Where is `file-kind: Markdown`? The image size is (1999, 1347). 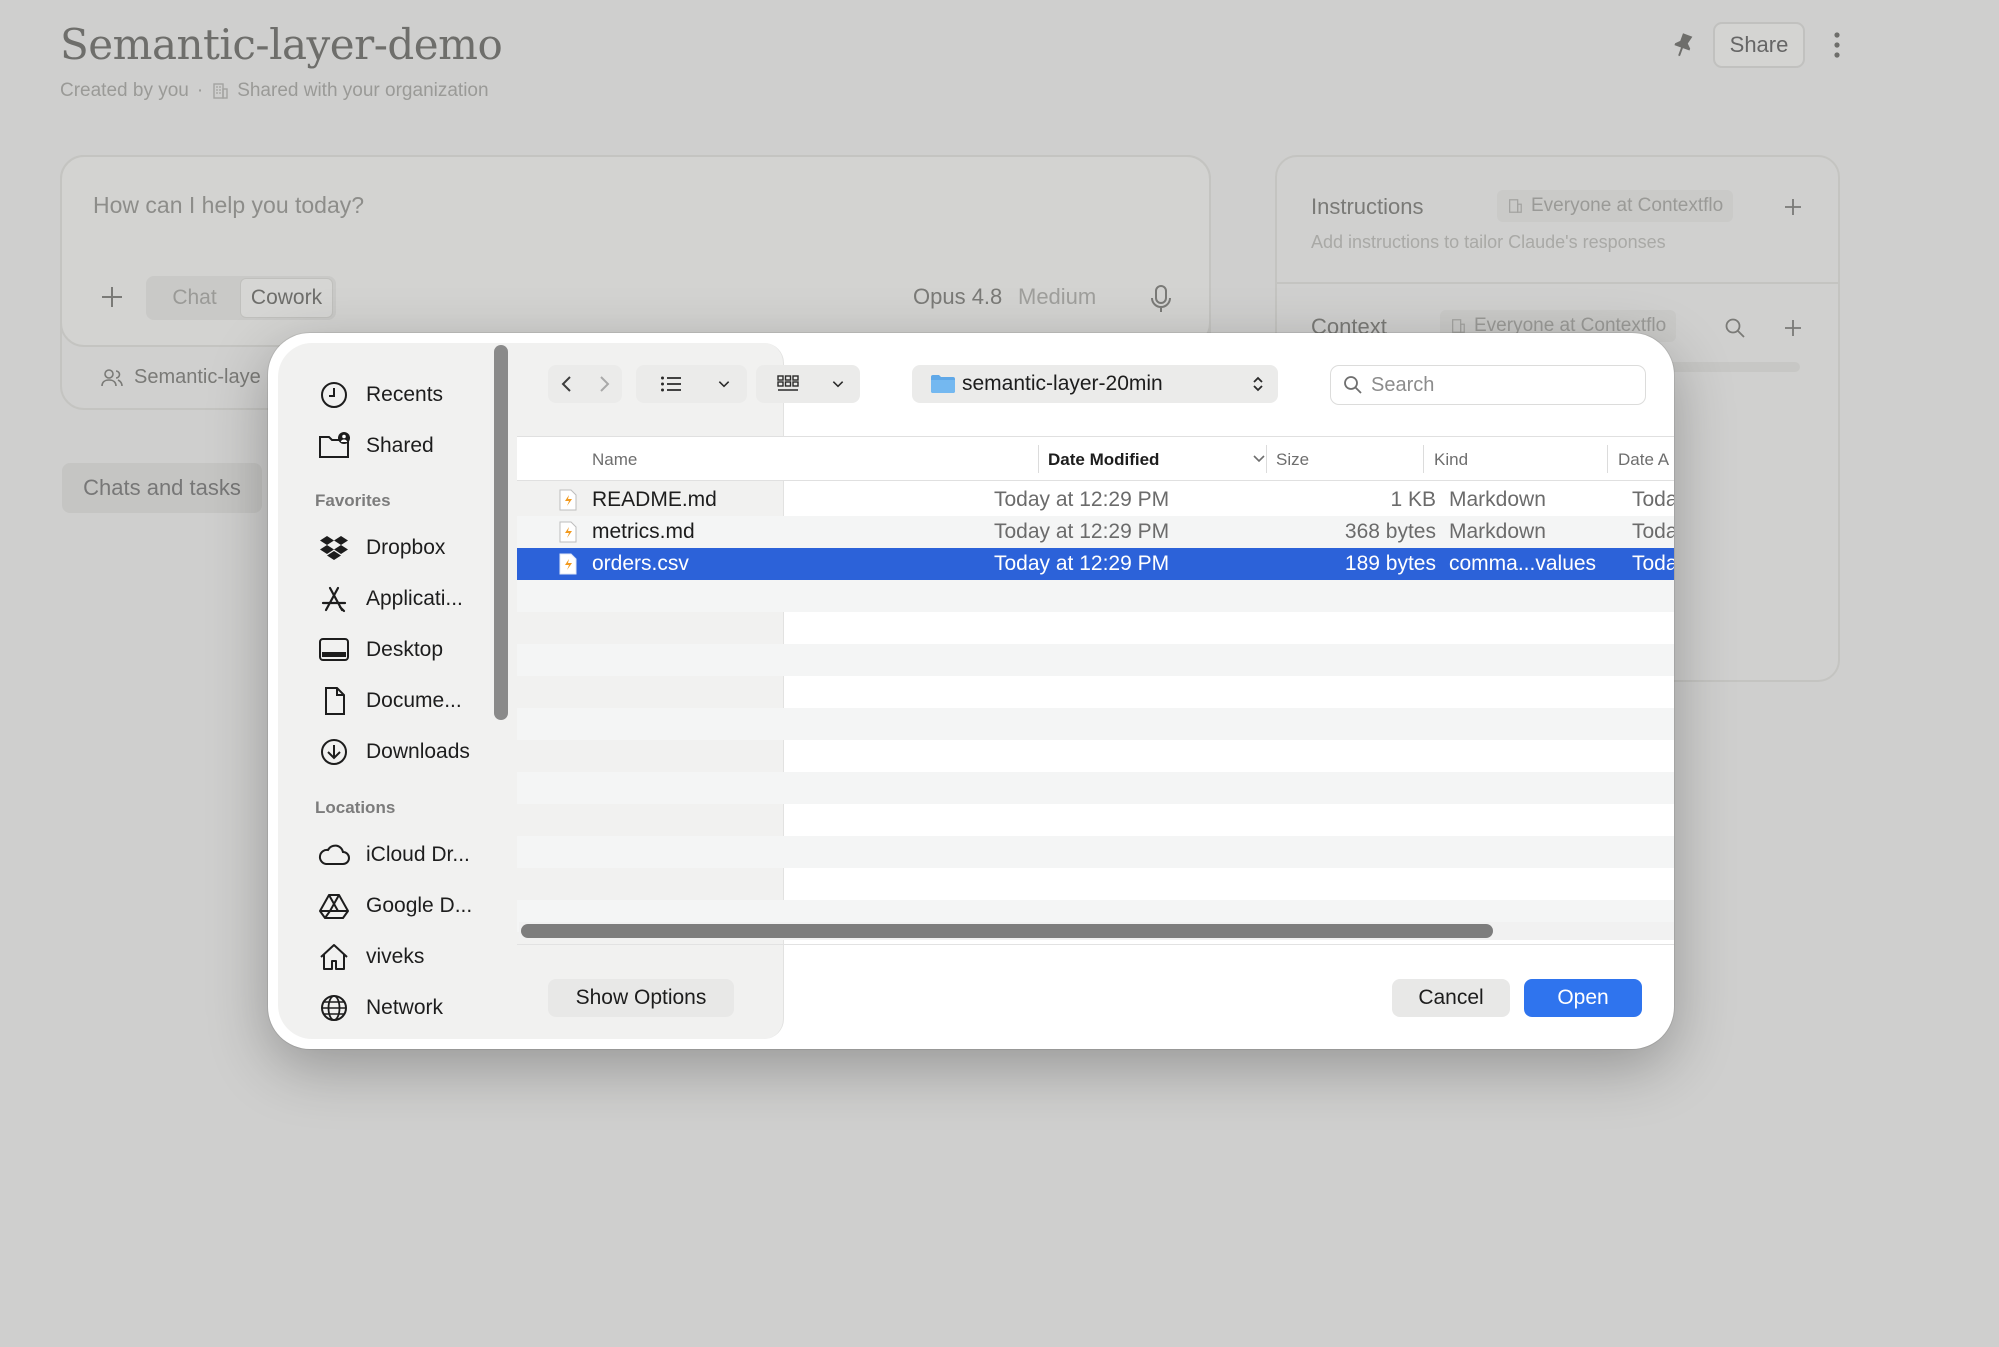
file-kind: Markdown is located at coordinates (1497, 499).